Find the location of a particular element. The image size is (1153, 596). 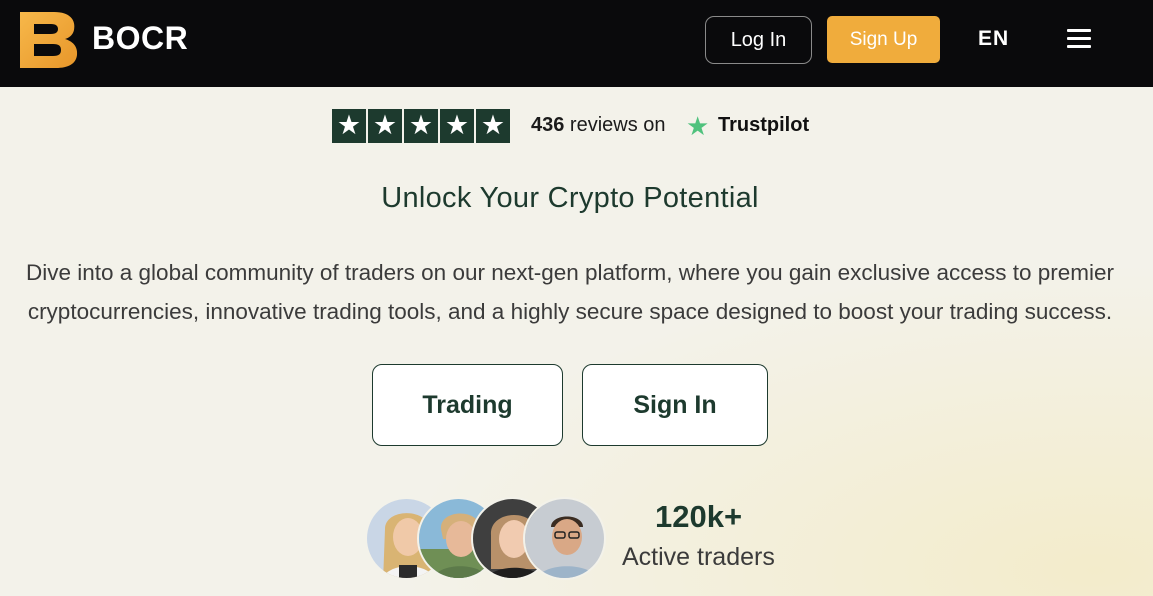

trustpilot-rating-stars: ★ ★ ★ ★ ★ is located at coordinates (421, 126).